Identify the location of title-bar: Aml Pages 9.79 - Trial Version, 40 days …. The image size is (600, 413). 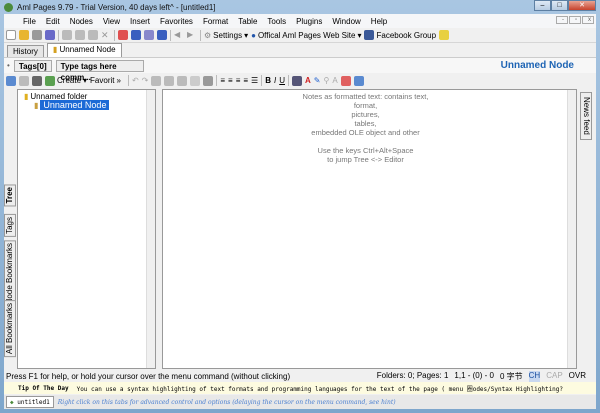
(300, 7).